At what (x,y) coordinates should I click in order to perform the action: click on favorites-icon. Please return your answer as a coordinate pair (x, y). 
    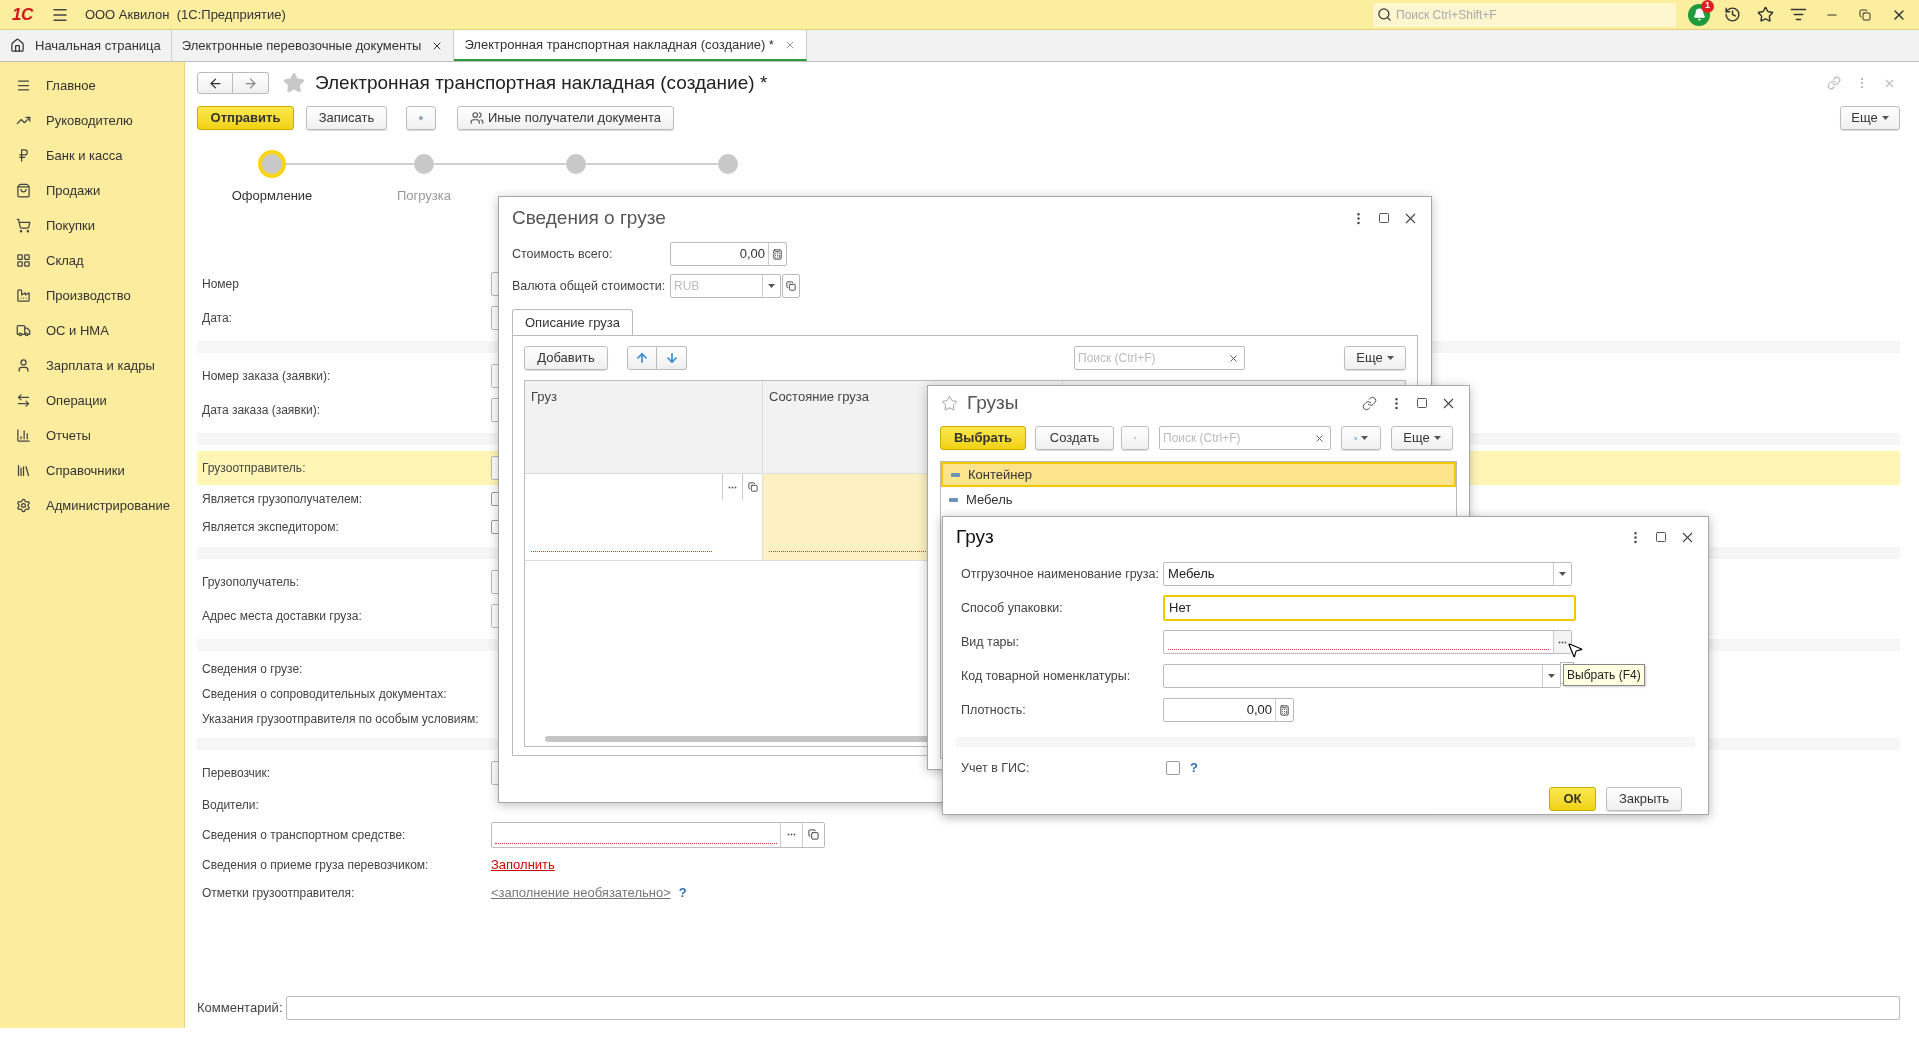
    Looking at the image, I should click on (1765, 14).